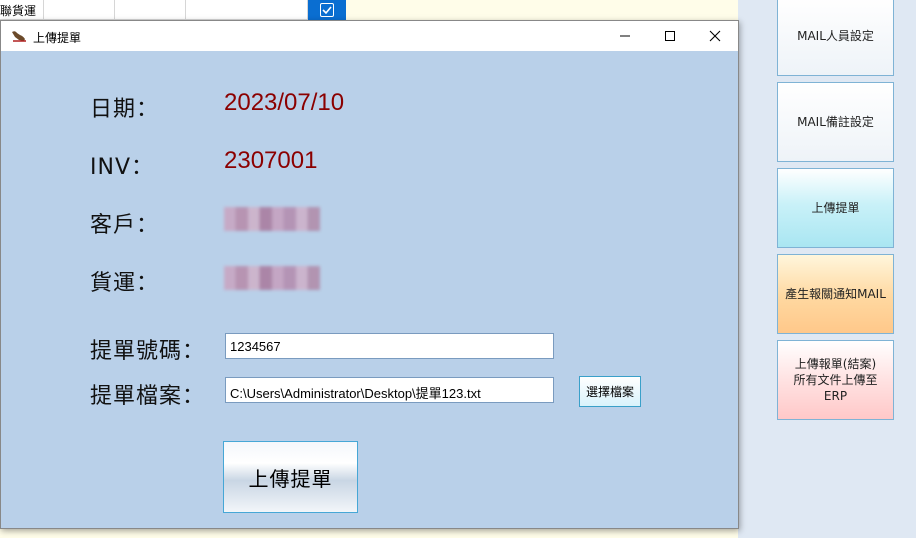 The height and width of the screenshot is (538, 916). I want to click on bill-number-label: 提單號碼：, so click(148, 351).